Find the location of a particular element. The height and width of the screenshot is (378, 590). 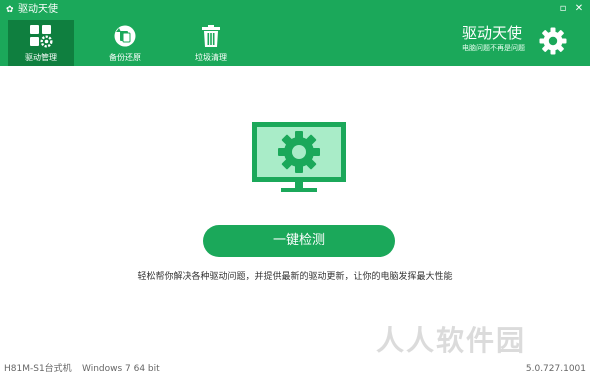

tab-label: 驱动管理 is located at coordinates (41, 57).